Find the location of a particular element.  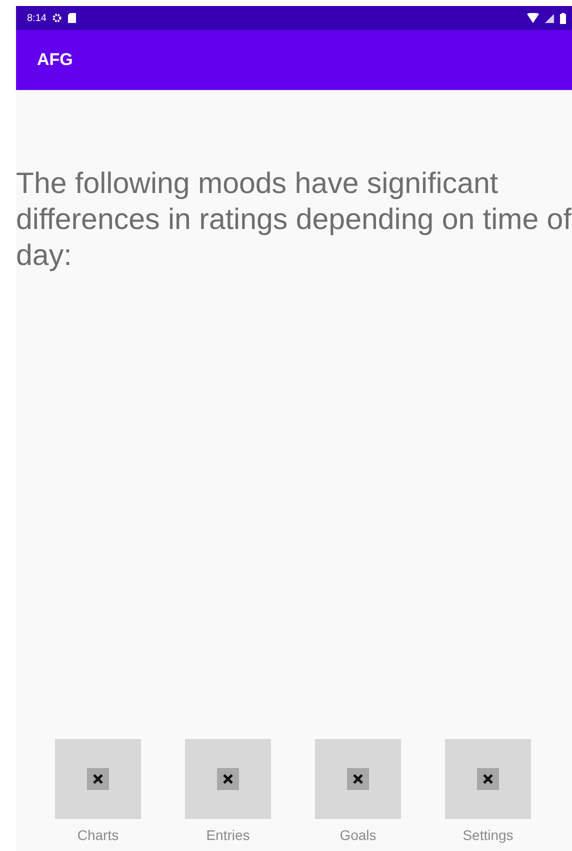

wifi-icon is located at coordinates (533, 18).